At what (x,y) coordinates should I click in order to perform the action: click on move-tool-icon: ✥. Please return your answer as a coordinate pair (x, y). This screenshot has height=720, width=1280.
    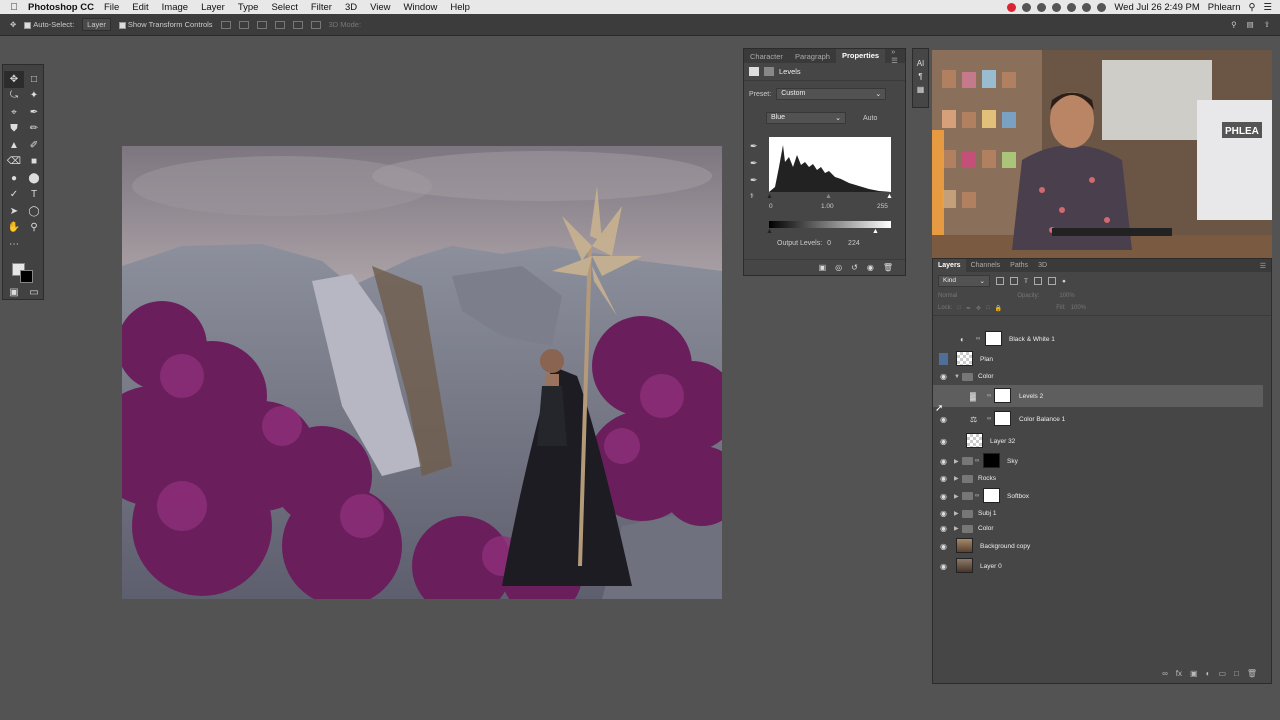
    Looking at the image, I should click on (14, 79).